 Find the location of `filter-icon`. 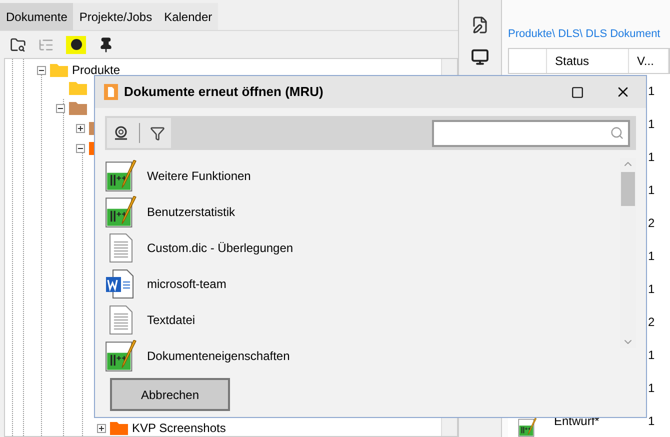

filter-icon is located at coordinates (157, 133).